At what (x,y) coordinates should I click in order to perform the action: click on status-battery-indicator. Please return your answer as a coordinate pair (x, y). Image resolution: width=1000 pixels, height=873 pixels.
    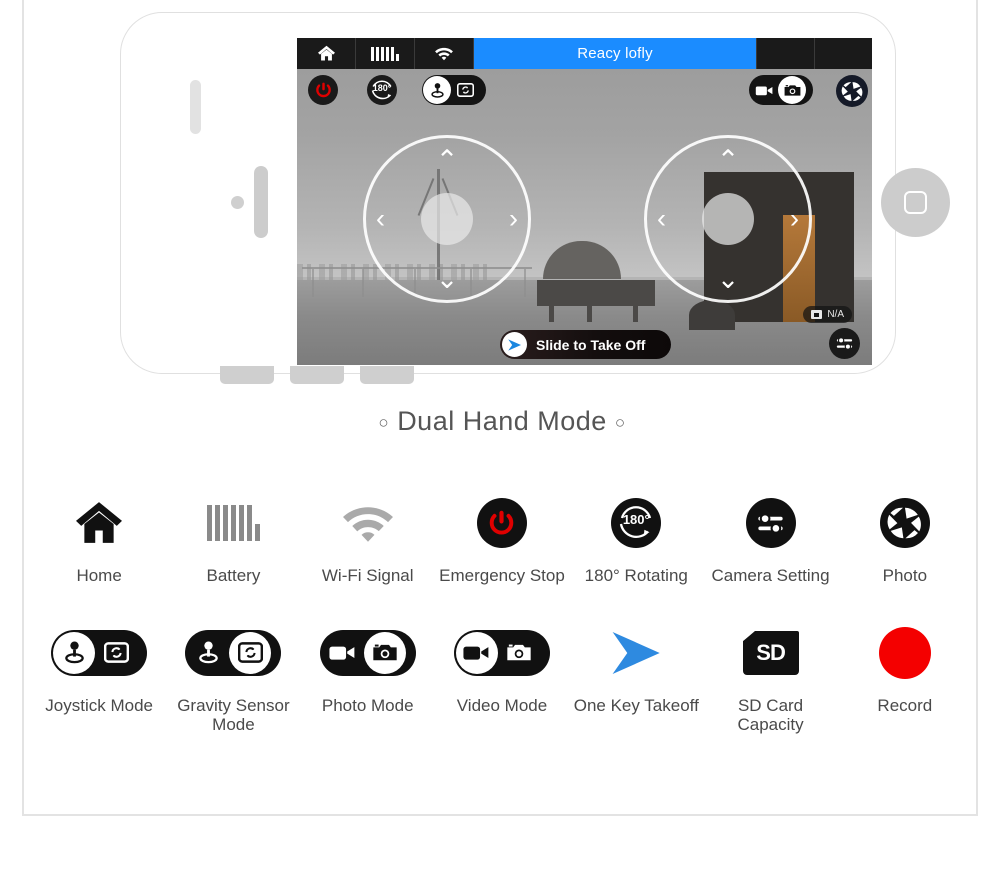
    Looking at the image, I should click on (385, 53).